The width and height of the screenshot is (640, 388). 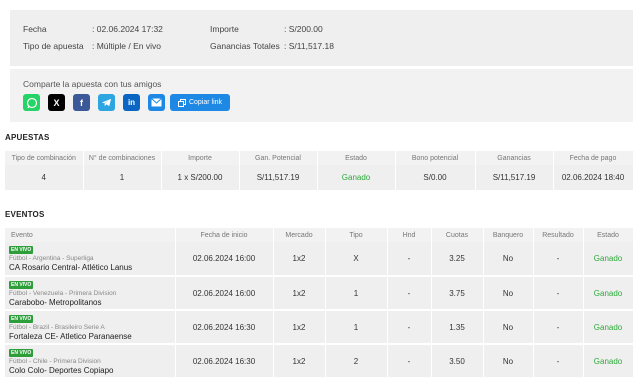 I want to click on col-fecha-inicio: Fecha de inicio, so click(x=224, y=235).